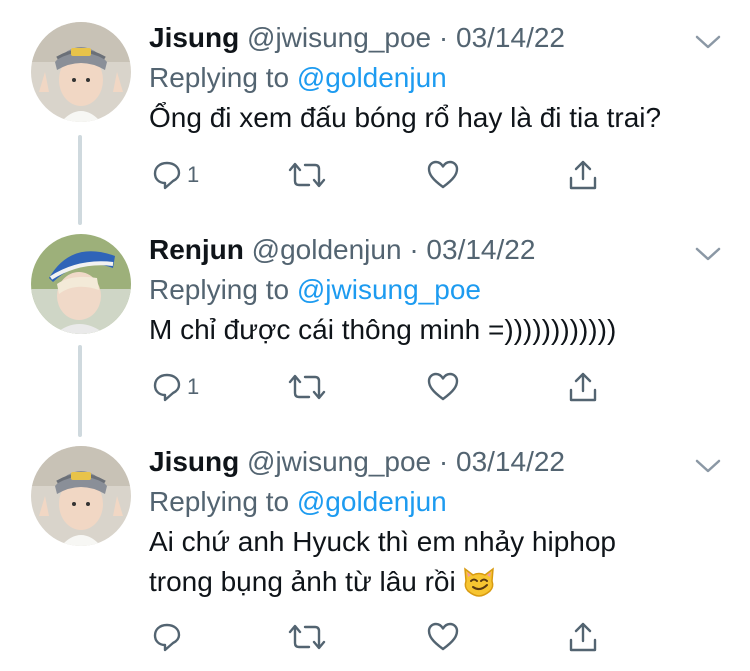 The width and height of the screenshot is (750, 671). What do you see at coordinates (439, 585) in the screenshot?
I see `tweet-text-line: trong bụng ảnh từ lâu rồi` at bounding box center [439, 585].